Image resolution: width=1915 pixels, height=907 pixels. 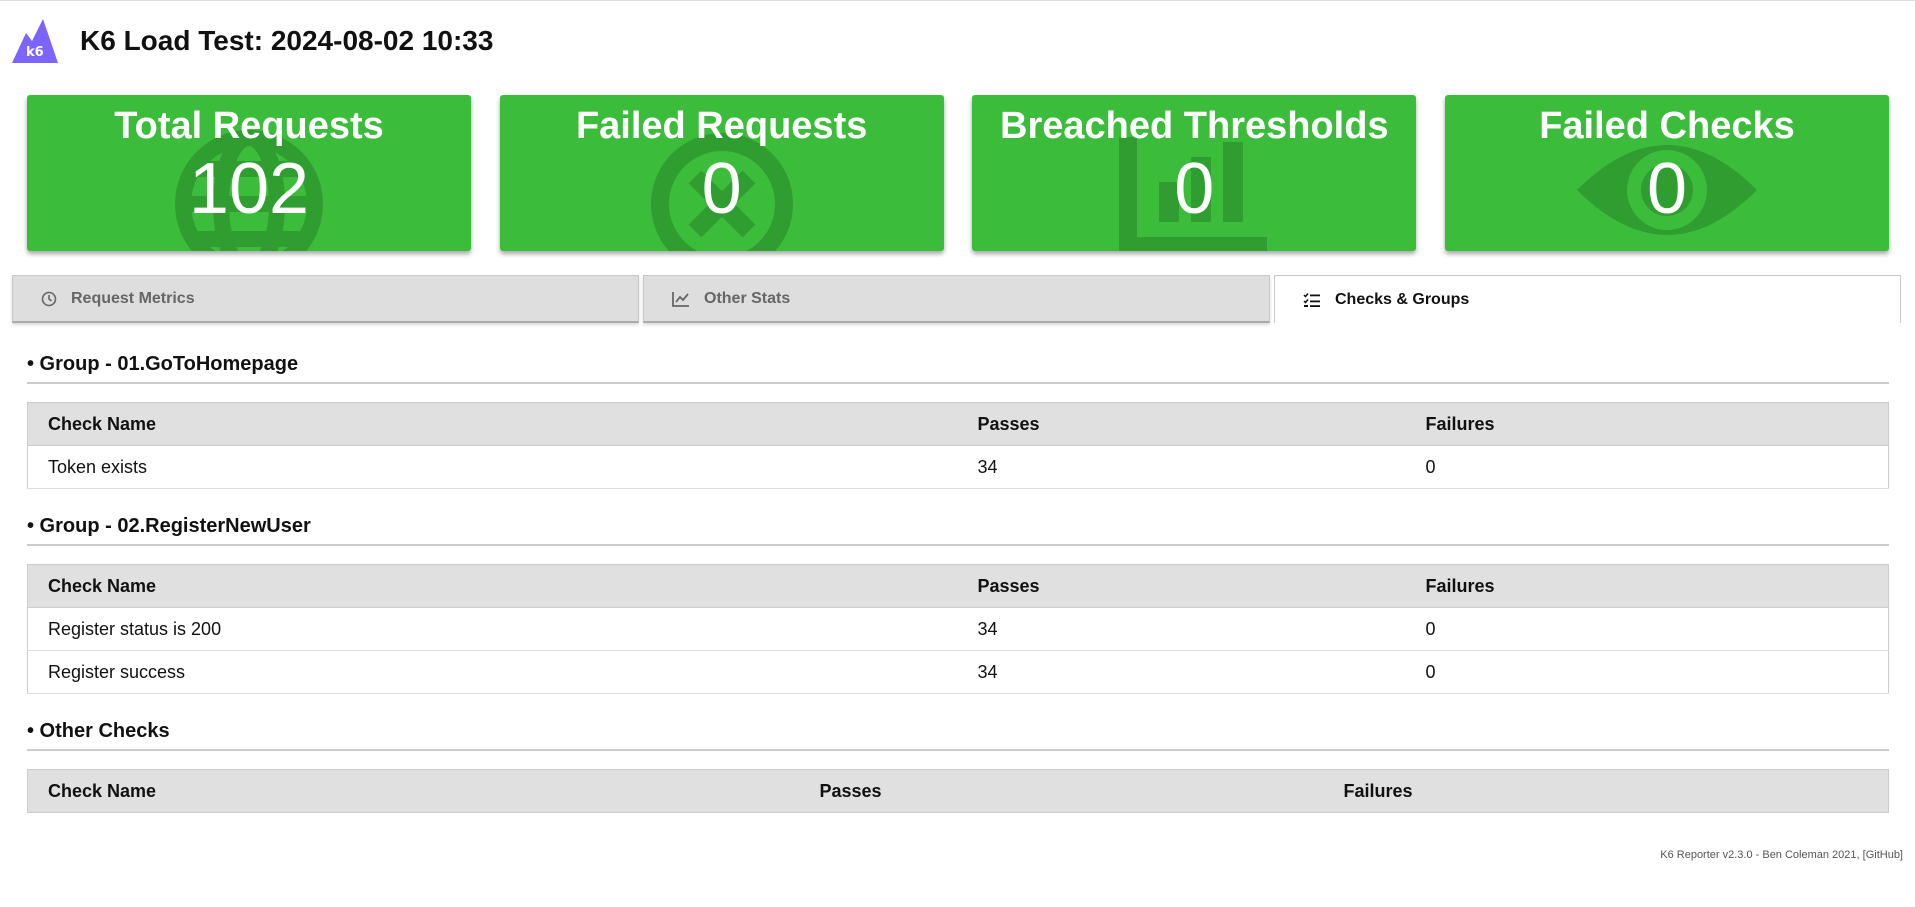 I want to click on page-header: k6 K6 Load Test: 2024-08-02 10:33, so click(x=252, y=41).